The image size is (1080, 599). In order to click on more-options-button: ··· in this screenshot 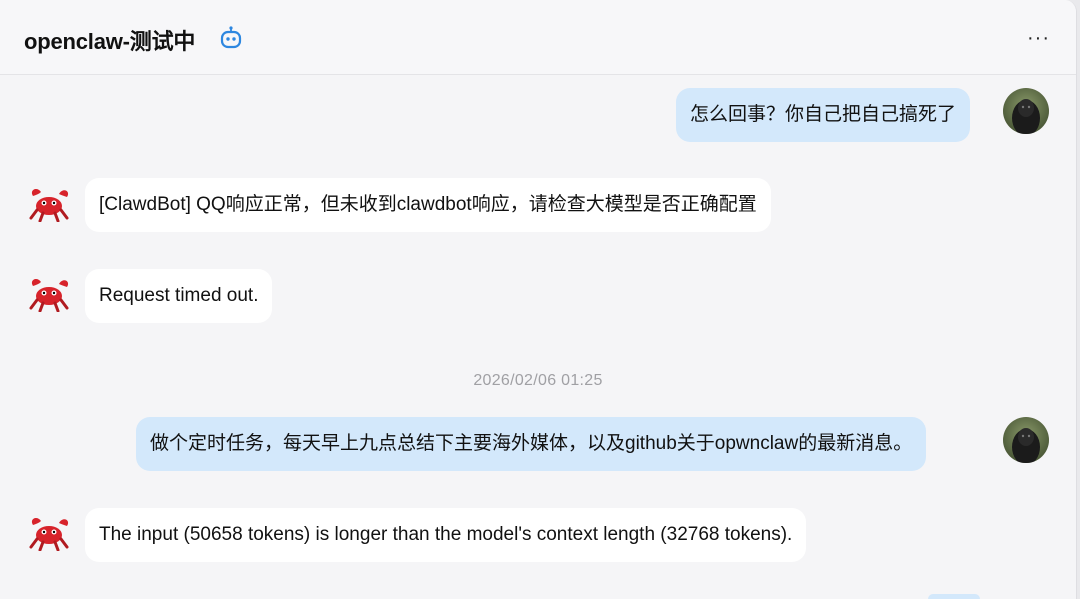, I will do `click(1038, 38)`.